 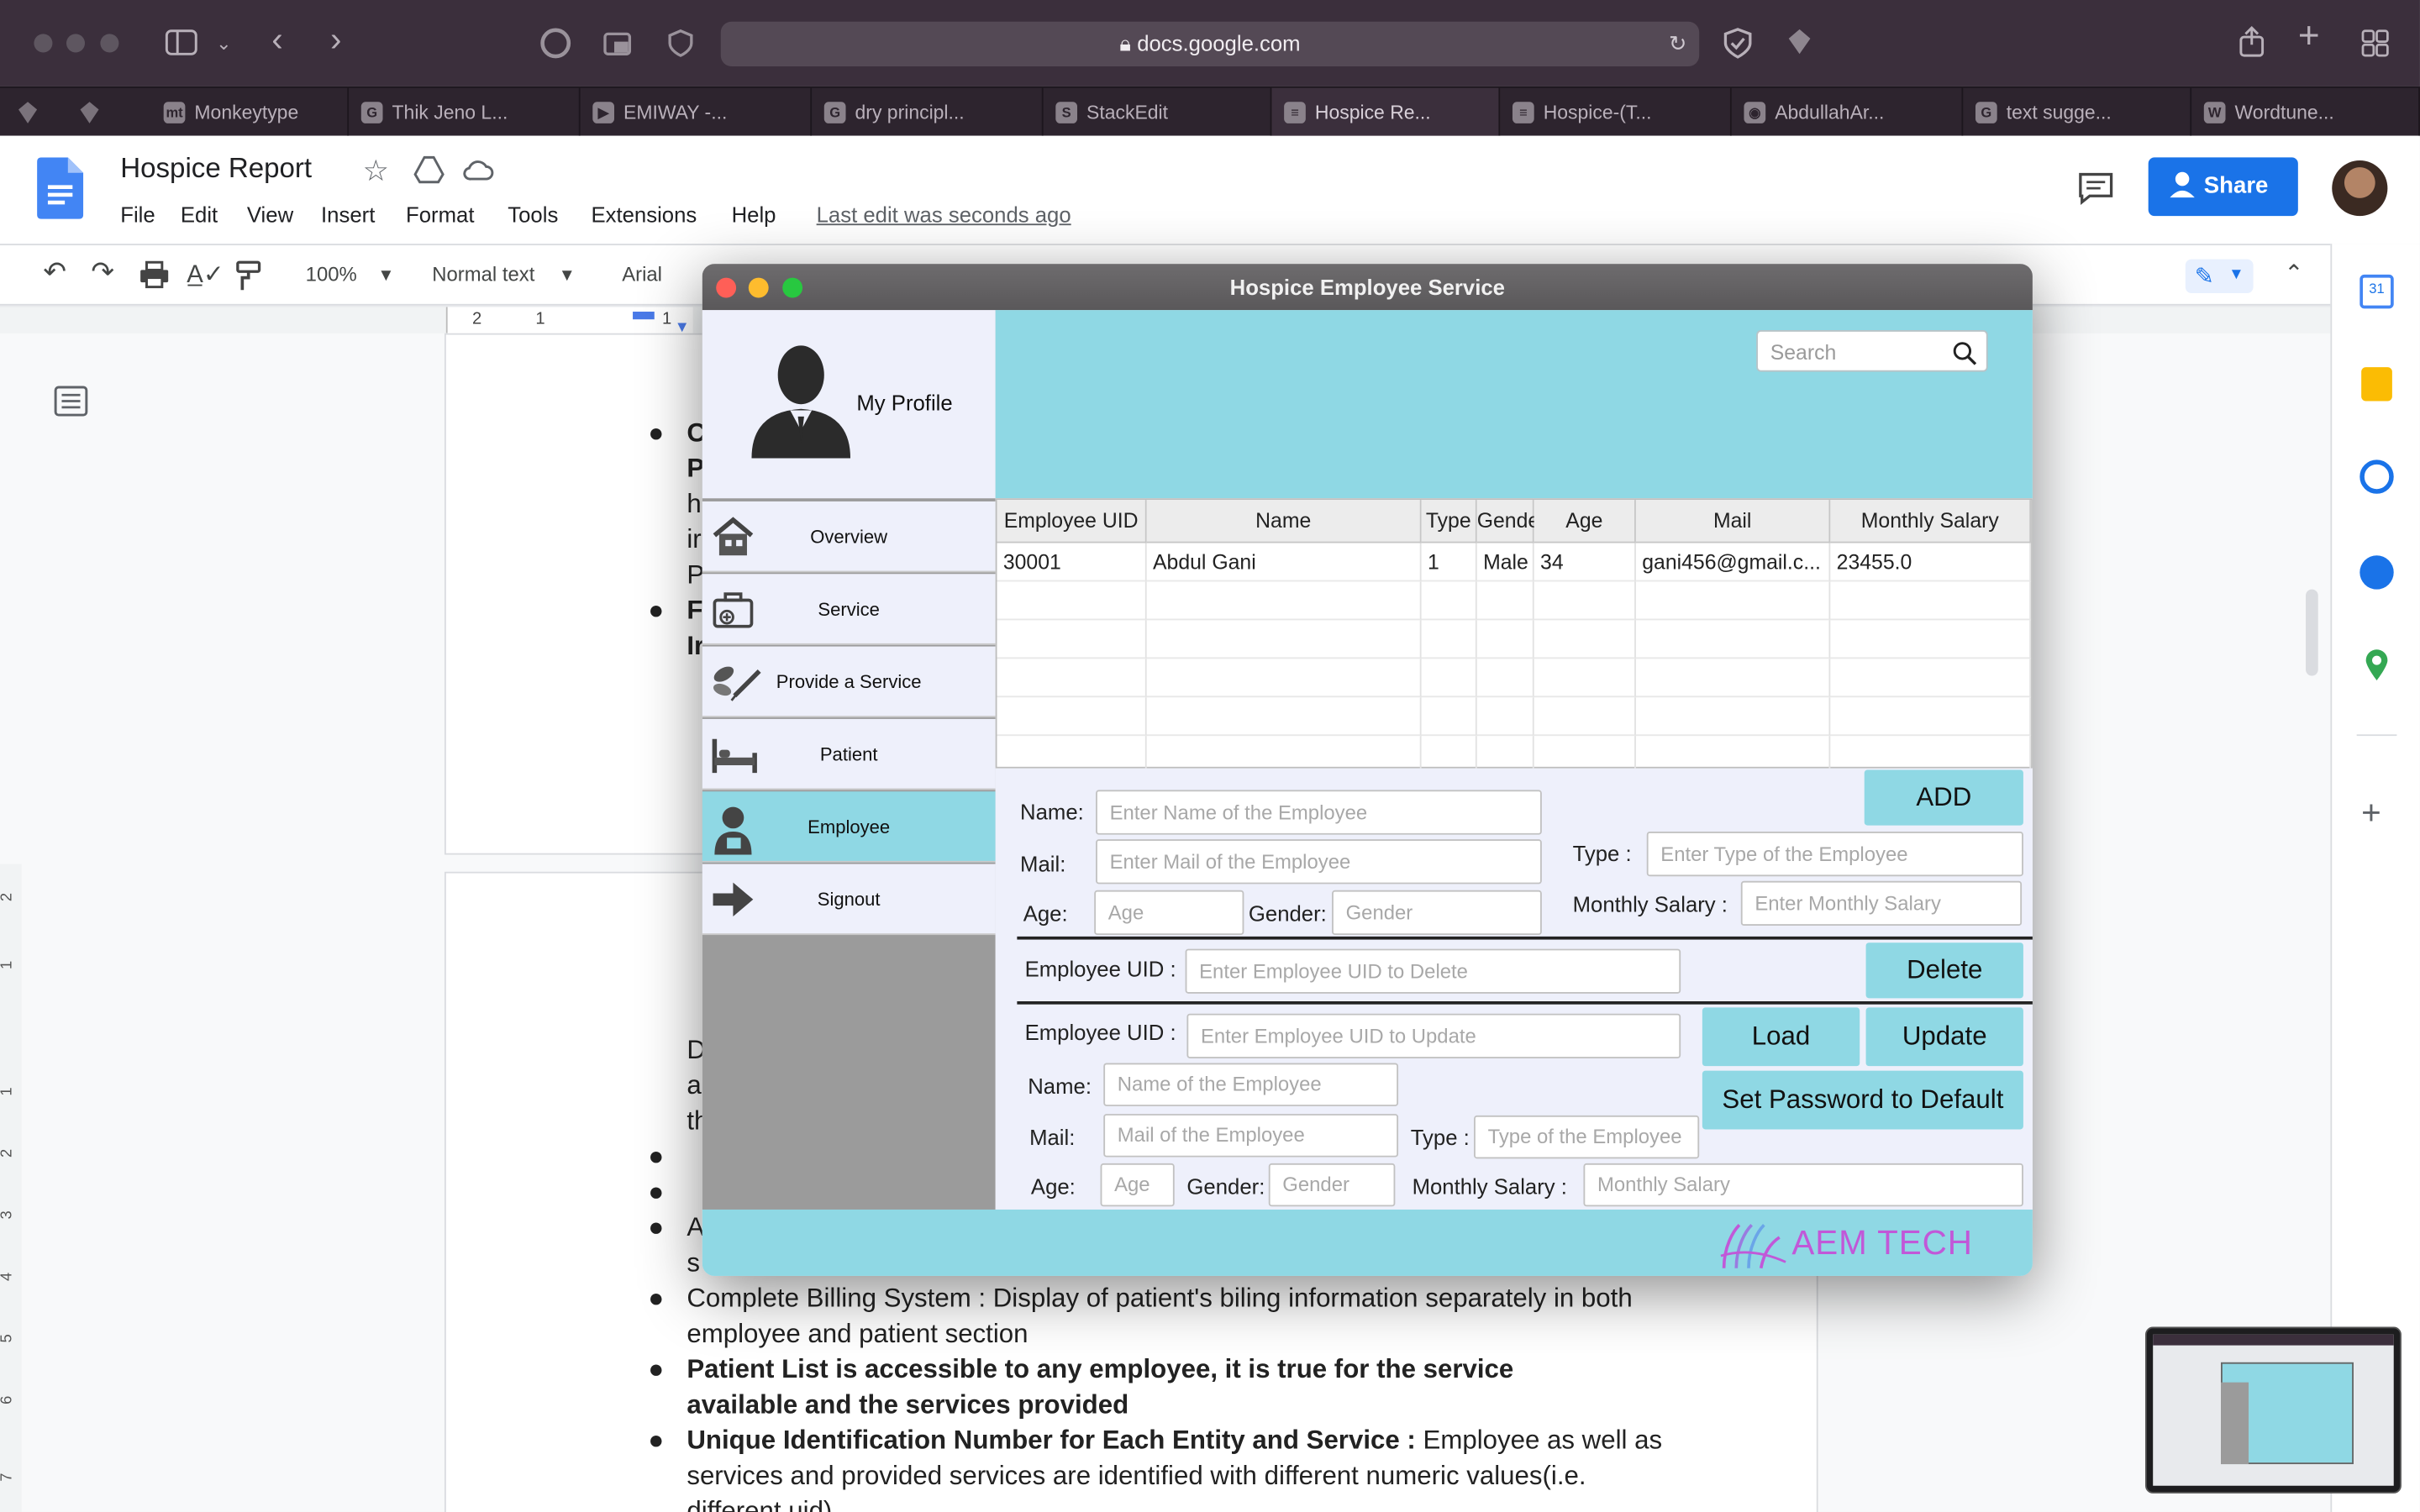 I want to click on forward-icon: ›, so click(x=336, y=39).